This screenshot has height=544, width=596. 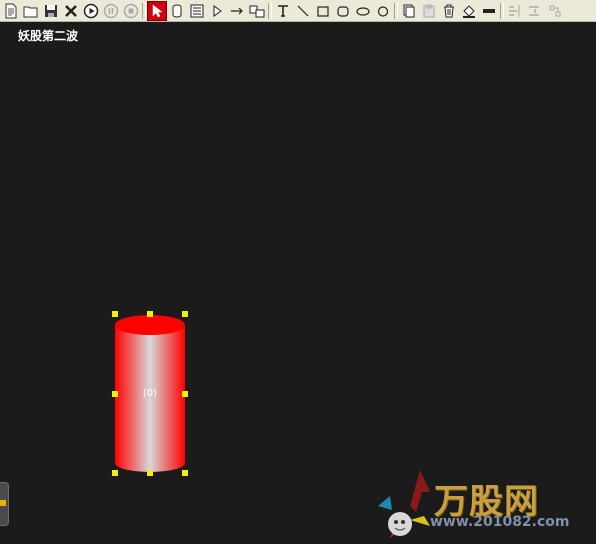 What do you see at coordinates (237, 11) in the screenshot?
I see `arrow-icon` at bounding box center [237, 11].